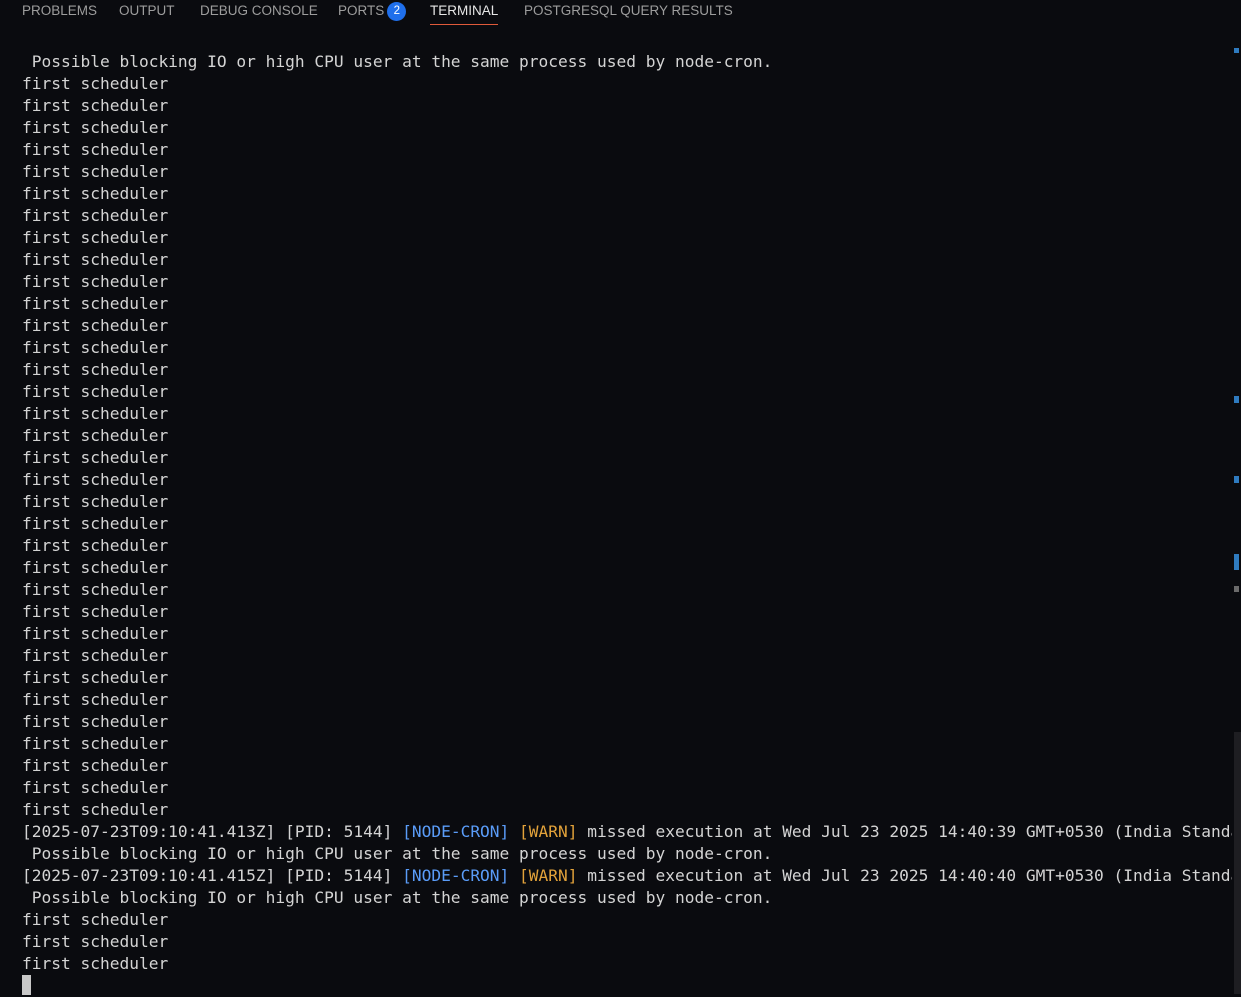  What do you see at coordinates (147, 13) in the screenshot?
I see `tab-output: OUTPUT` at bounding box center [147, 13].